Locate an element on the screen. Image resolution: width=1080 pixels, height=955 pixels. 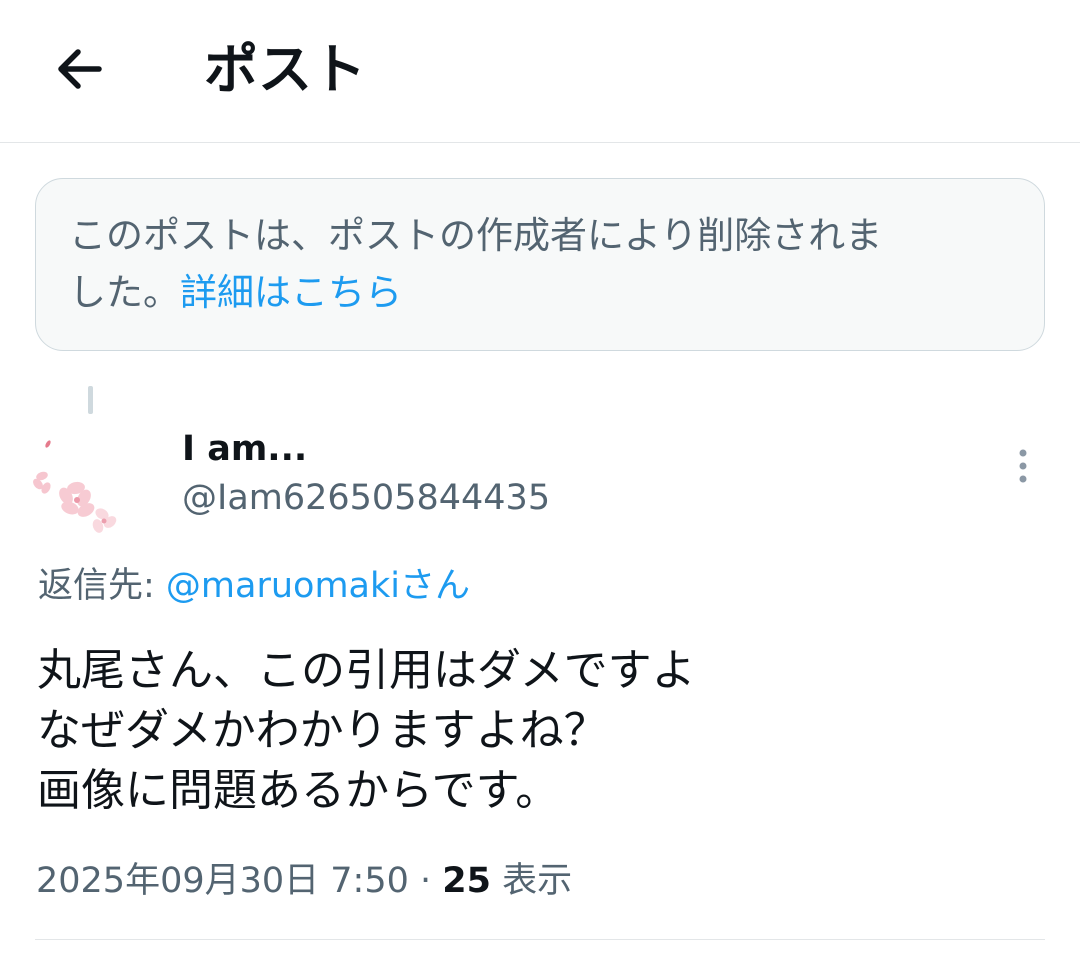
more-options-button is located at coordinates (1023, 466).